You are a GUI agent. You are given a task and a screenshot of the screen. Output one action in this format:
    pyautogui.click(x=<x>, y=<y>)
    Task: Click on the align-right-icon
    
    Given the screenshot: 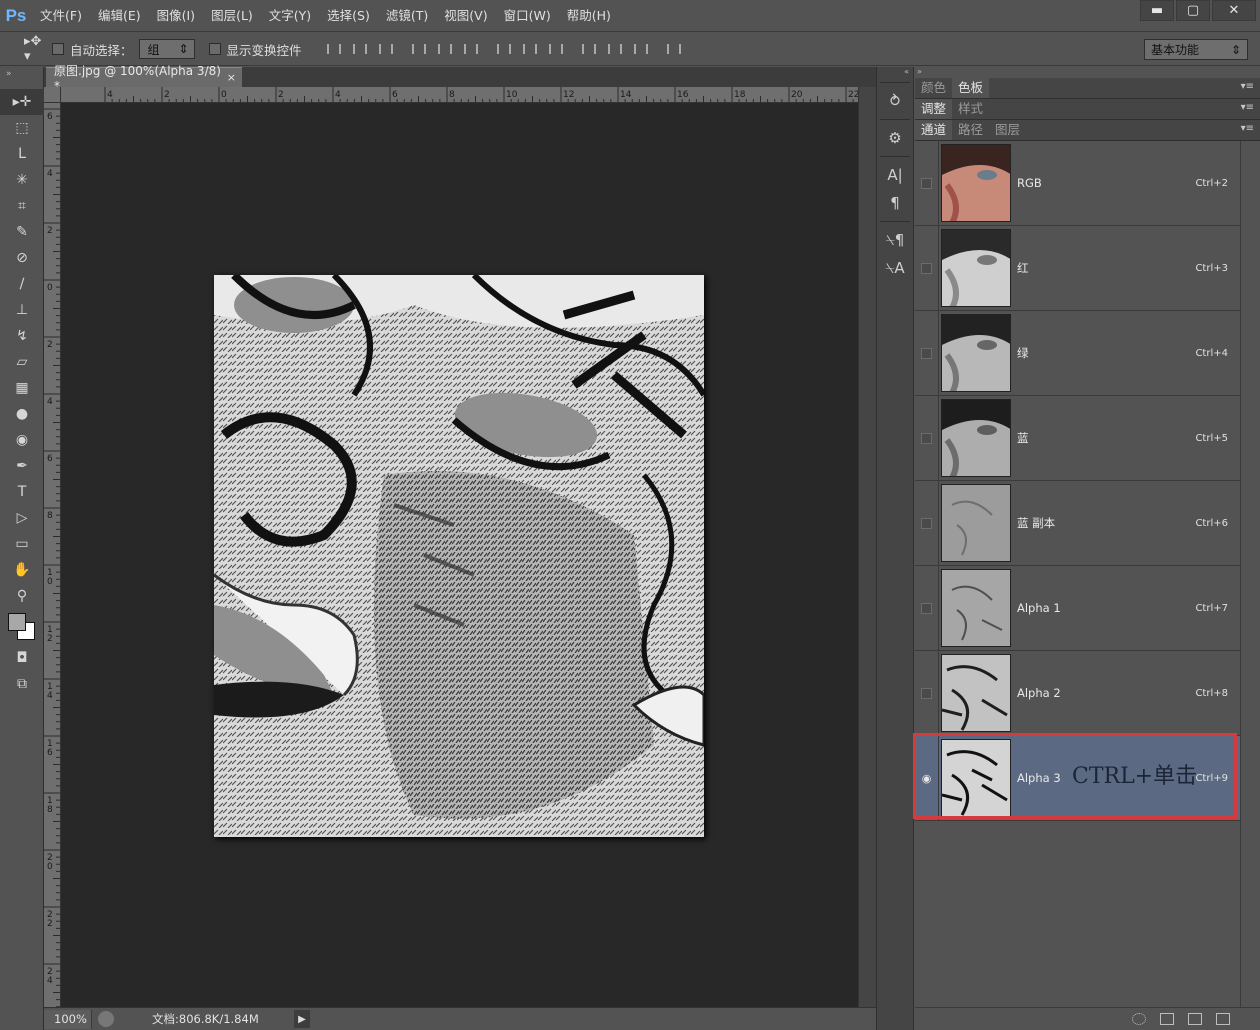 What is the action you would take?
    pyautogui.click(x=470, y=49)
    